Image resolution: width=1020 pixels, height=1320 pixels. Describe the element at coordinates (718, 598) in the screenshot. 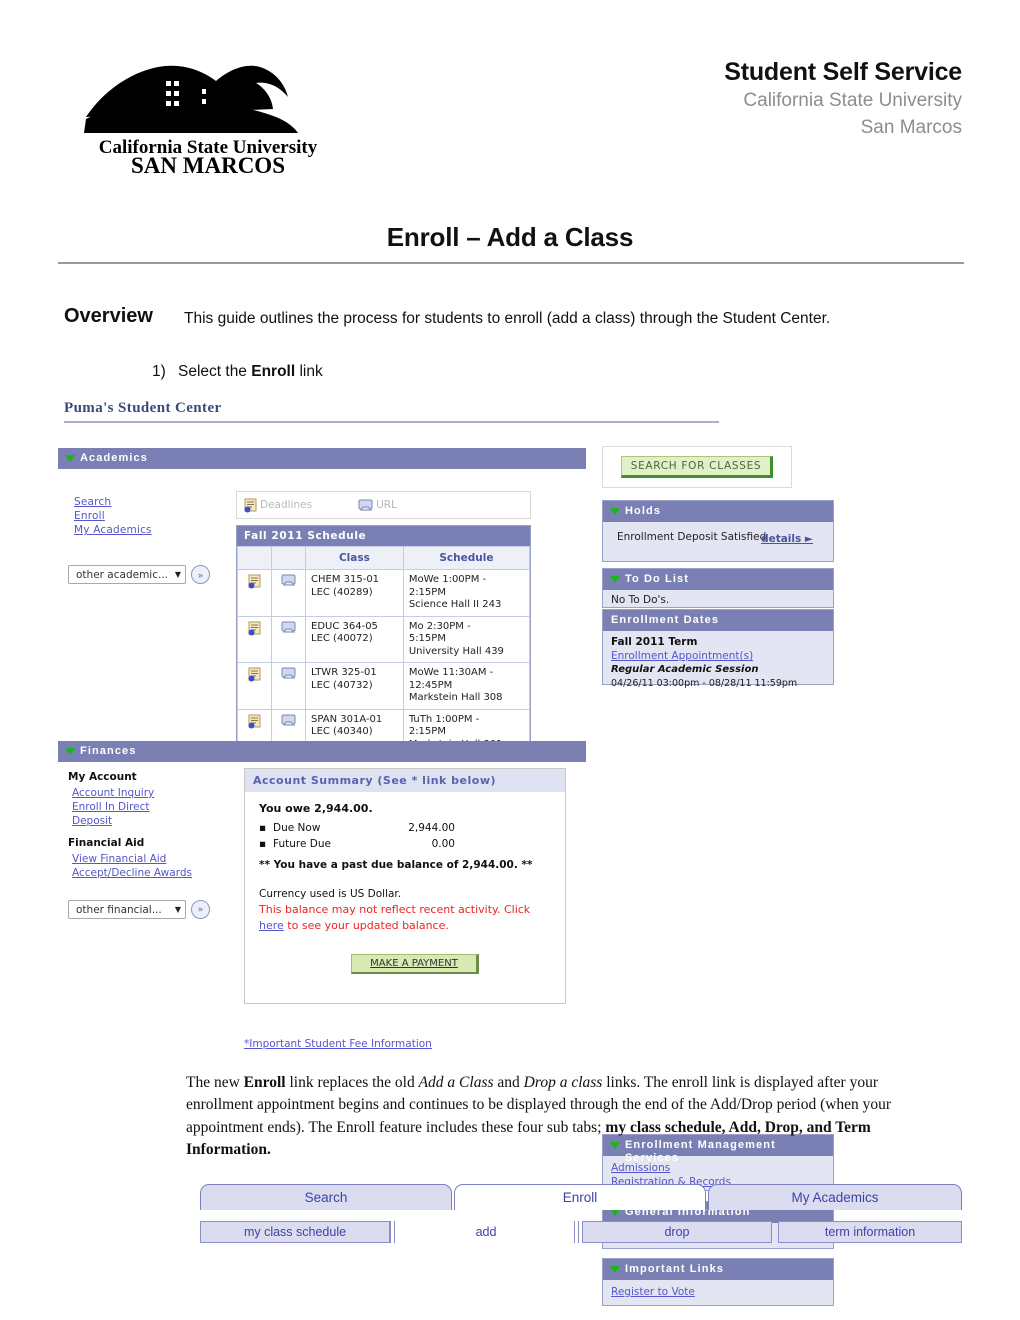

I see `to-do-text: No To Do's.` at that location.